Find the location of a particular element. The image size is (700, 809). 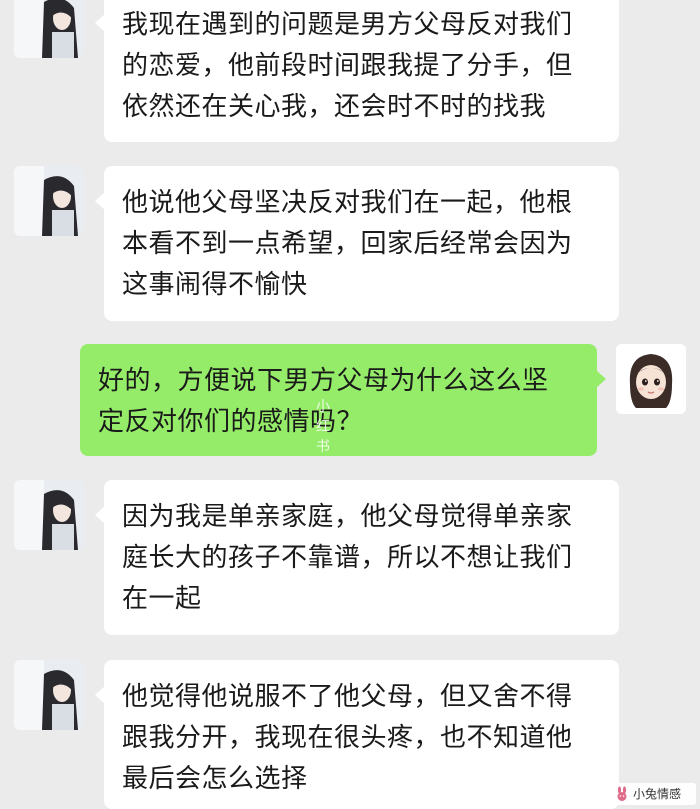

message-line: 跟我分开，我现在很头疼，也不知道他 is located at coordinates (347, 738).